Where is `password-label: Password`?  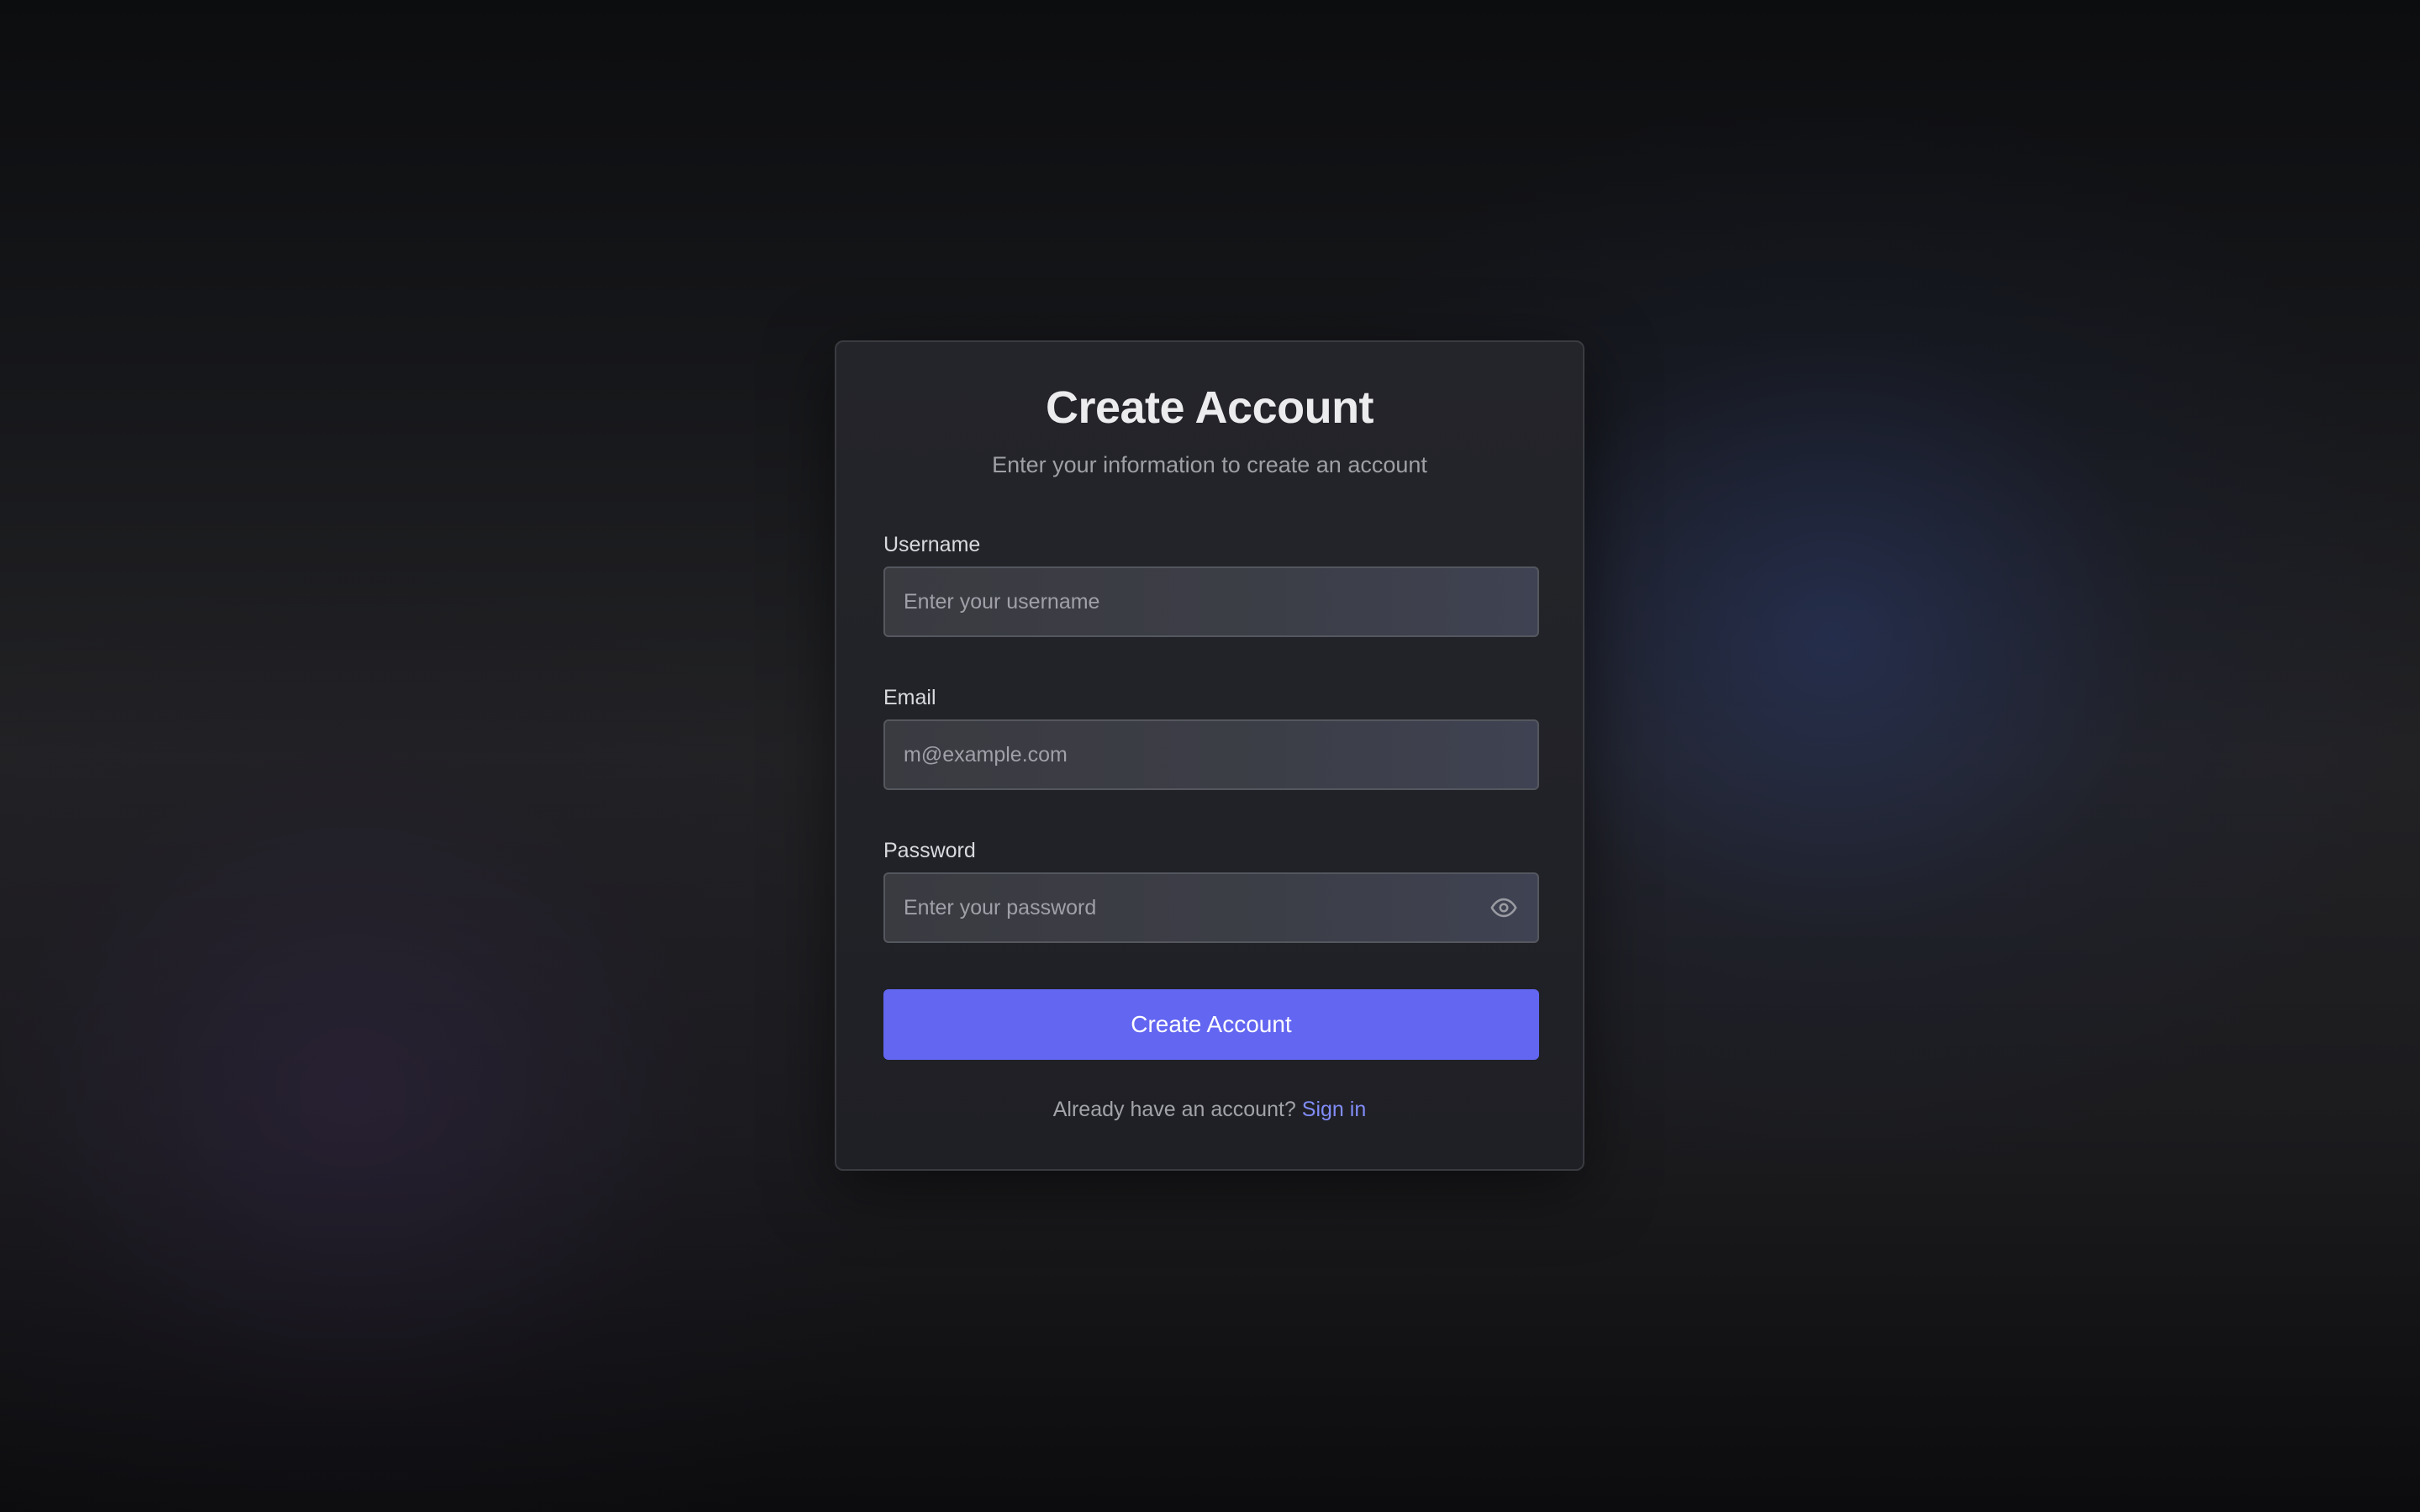 password-label: Password is located at coordinates (929, 850).